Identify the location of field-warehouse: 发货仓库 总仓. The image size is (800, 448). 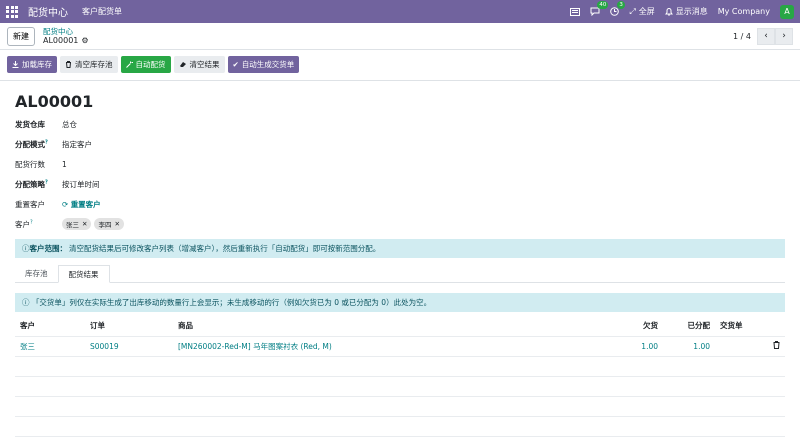
(400, 124).